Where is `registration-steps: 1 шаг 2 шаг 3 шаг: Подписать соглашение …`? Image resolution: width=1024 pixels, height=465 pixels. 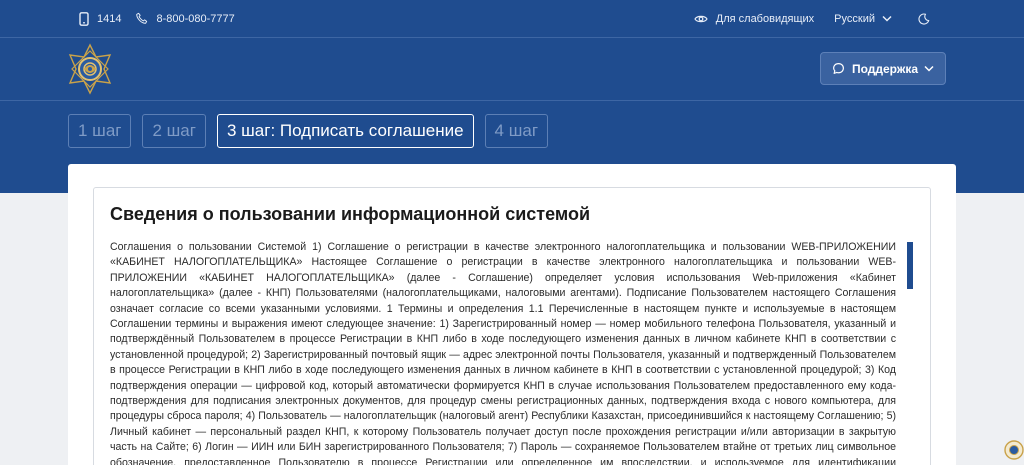 registration-steps: 1 шаг 2 шаг 3 шаг: Подписать соглашение … is located at coordinates (313, 131).